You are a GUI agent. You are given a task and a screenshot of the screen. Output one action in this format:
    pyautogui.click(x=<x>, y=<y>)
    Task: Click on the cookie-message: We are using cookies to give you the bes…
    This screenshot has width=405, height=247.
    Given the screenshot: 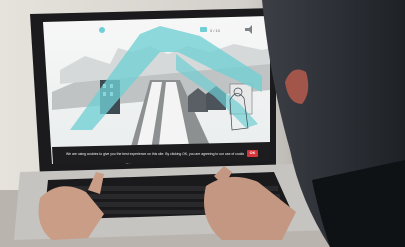 What is the action you would take?
    pyautogui.click(x=155, y=154)
    